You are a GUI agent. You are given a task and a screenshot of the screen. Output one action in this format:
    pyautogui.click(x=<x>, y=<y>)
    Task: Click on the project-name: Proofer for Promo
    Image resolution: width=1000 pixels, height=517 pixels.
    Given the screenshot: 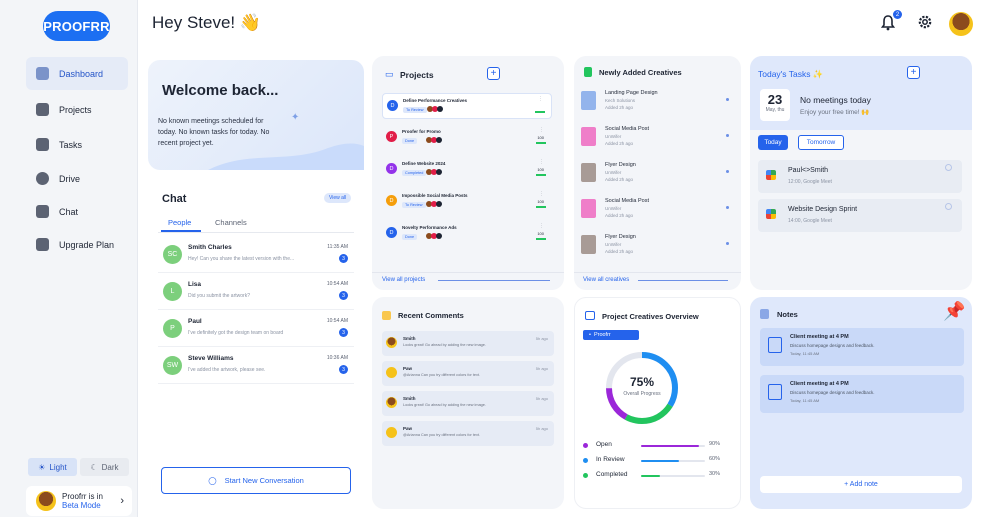 What is the action you would take?
    pyautogui.click(x=421, y=131)
    